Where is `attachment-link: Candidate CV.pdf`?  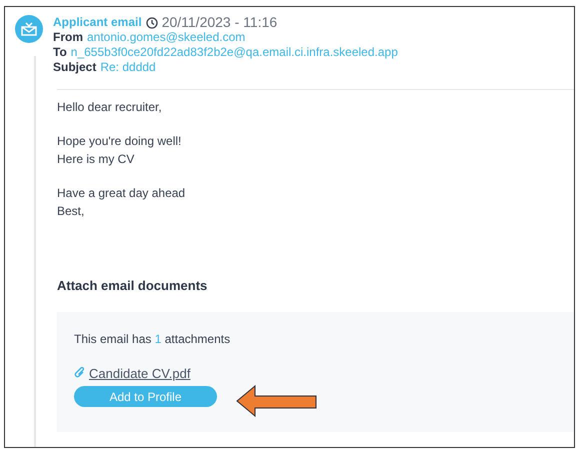 attachment-link: Candidate CV.pdf is located at coordinates (139, 373).